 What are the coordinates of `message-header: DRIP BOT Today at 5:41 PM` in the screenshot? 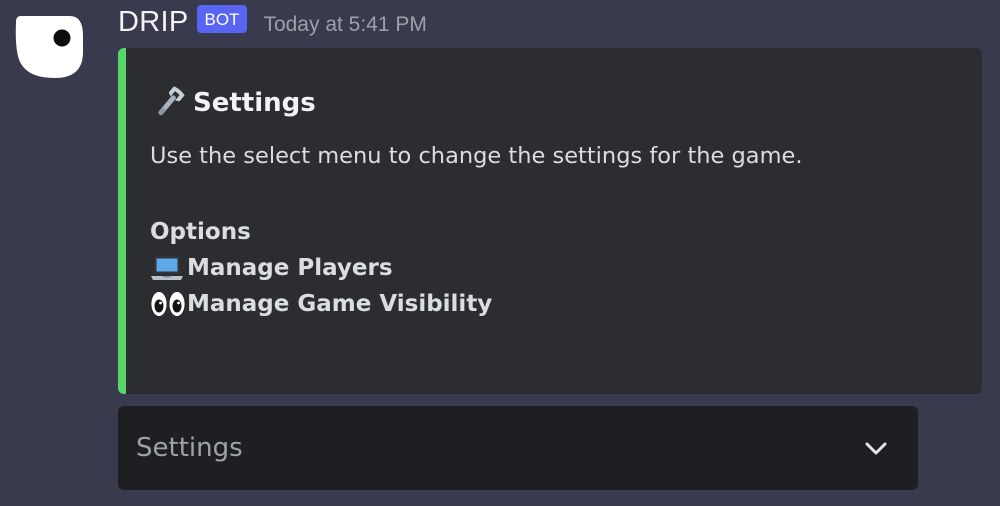 It's located at (272, 22).